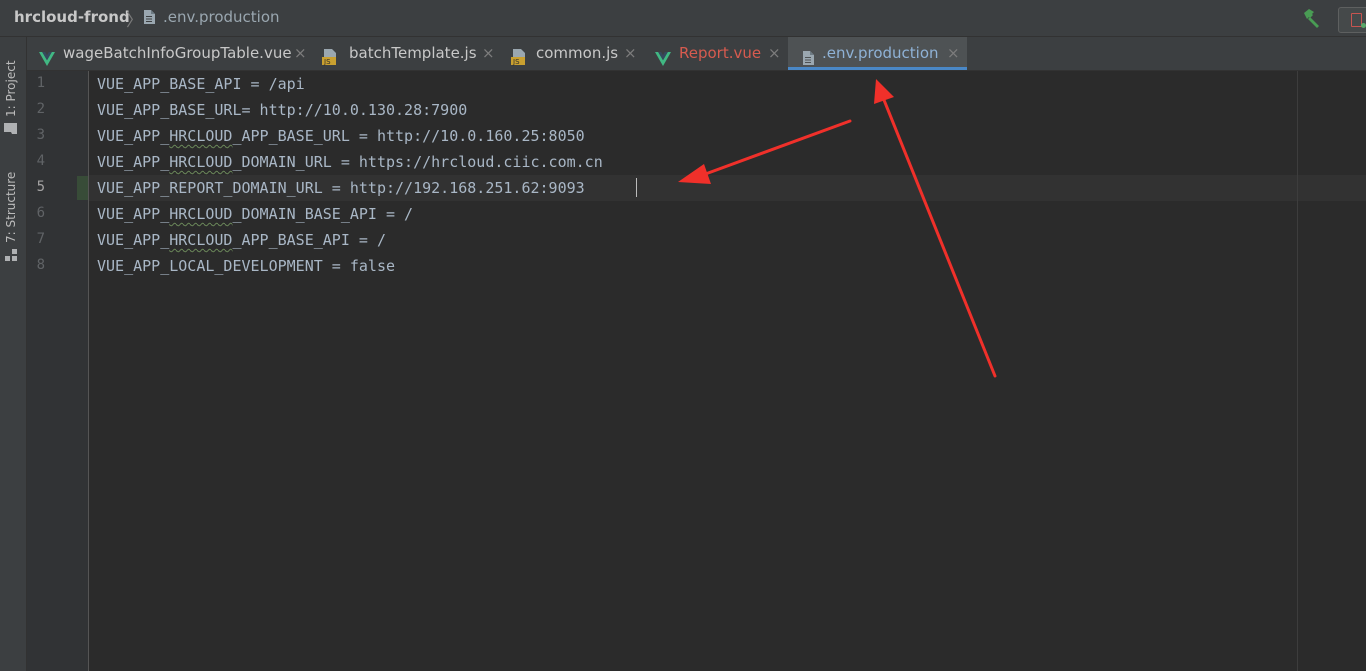 The width and height of the screenshot is (1366, 671). Describe the element at coordinates (636, 187) in the screenshot. I see `text-caret` at that location.